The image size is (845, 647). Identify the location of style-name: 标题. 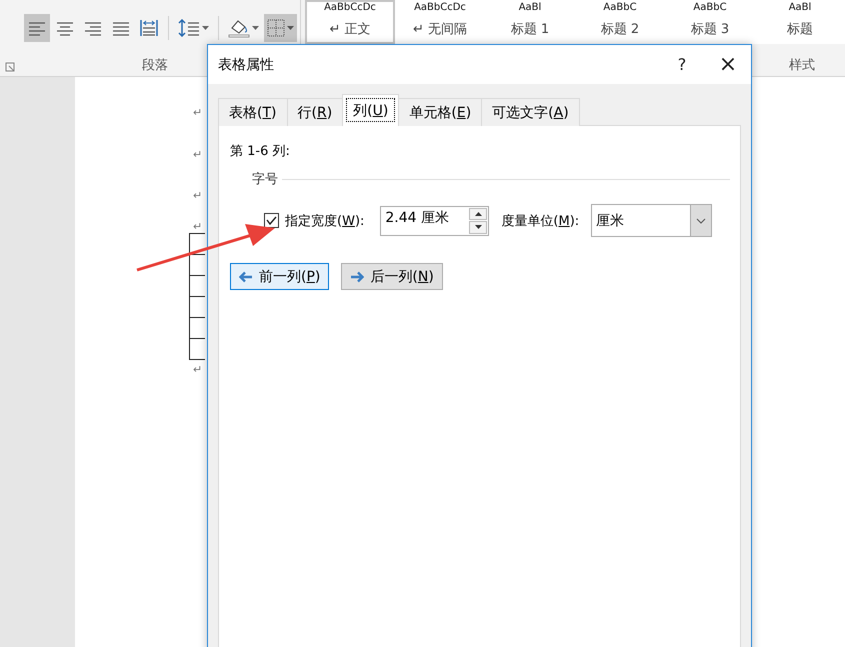
(800, 29).